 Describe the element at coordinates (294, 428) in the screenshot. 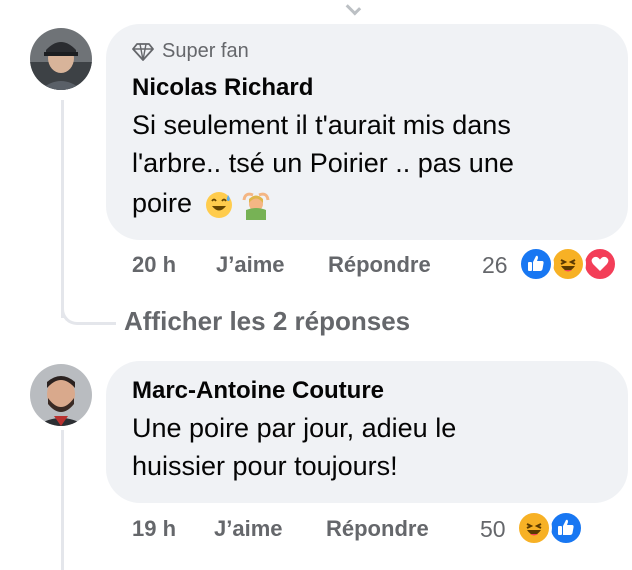

I see `comment-text-line: Une poire par jour, adieu le` at that location.